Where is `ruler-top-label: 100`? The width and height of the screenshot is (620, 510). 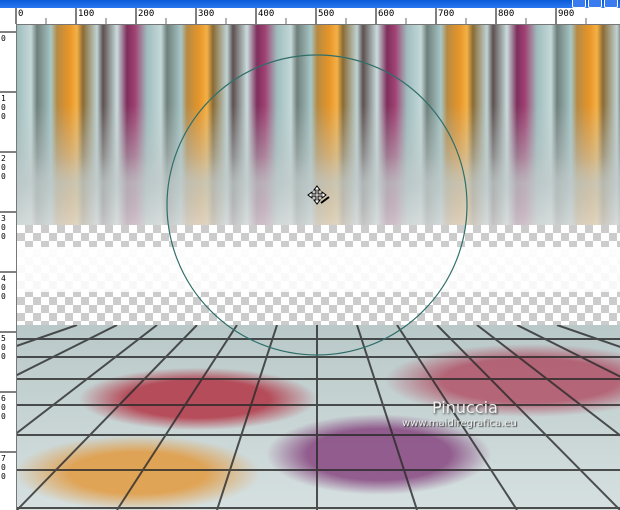
ruler-top-label: 100 is located at coordinates (86, 14).